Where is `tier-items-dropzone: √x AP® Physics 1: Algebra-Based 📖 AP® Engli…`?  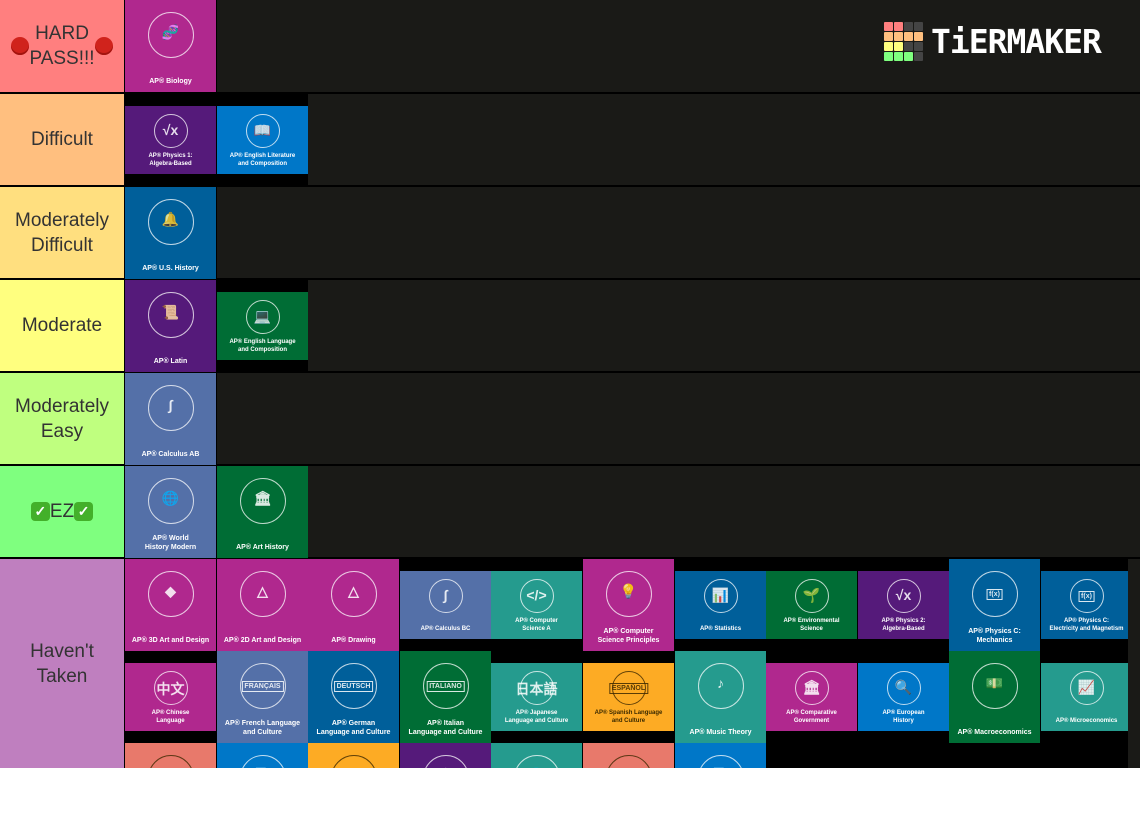
tier-items-dropzone: √x AP® Physics 1: Algebra-Based 📖 AP® Engli… is located at coordinates (632, 140).